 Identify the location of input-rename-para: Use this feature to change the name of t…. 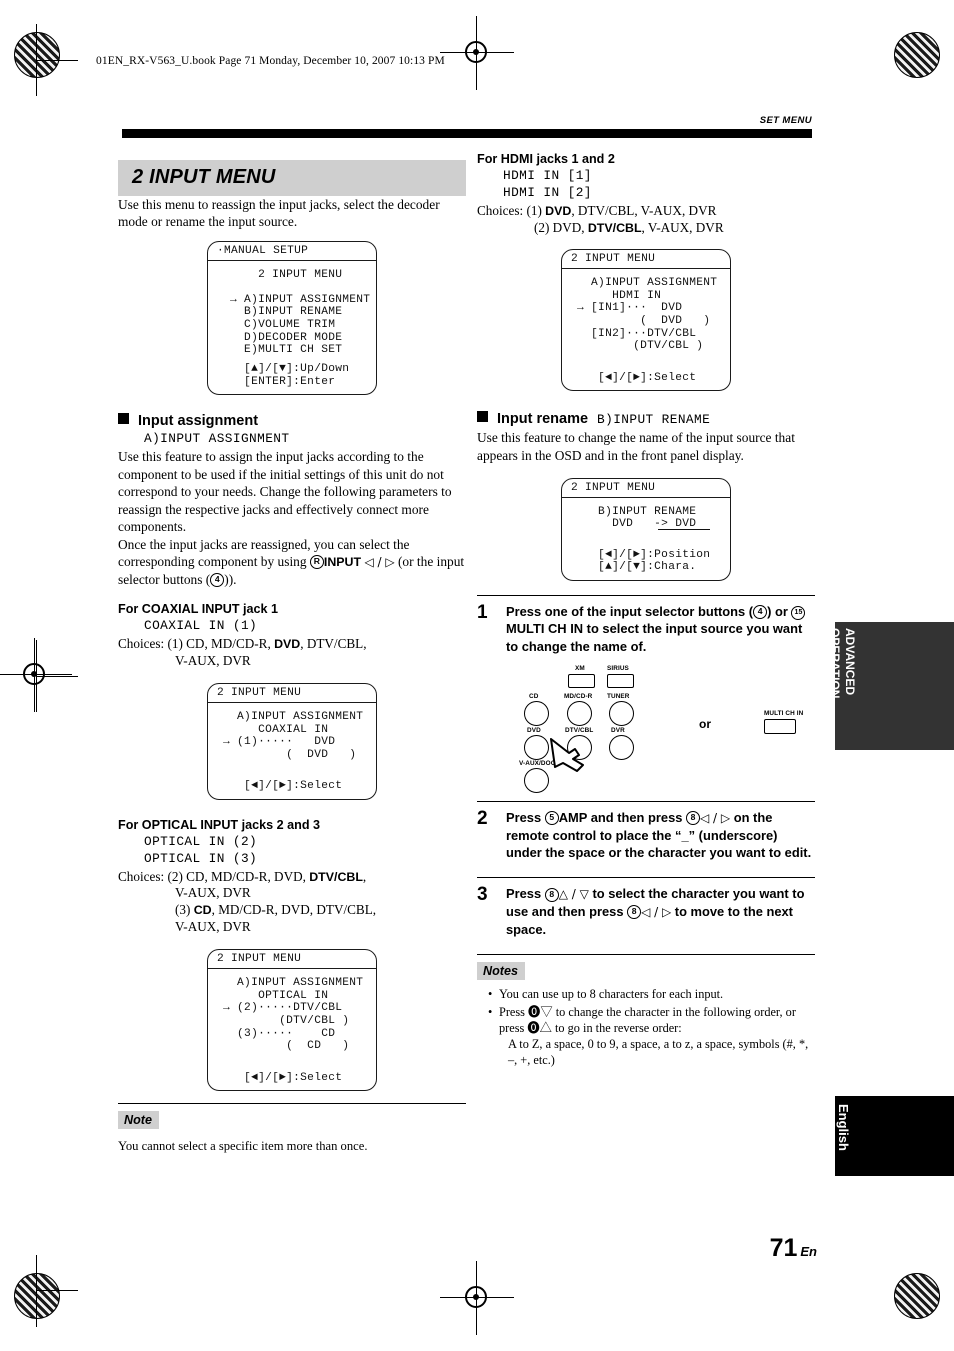
(636, 446).